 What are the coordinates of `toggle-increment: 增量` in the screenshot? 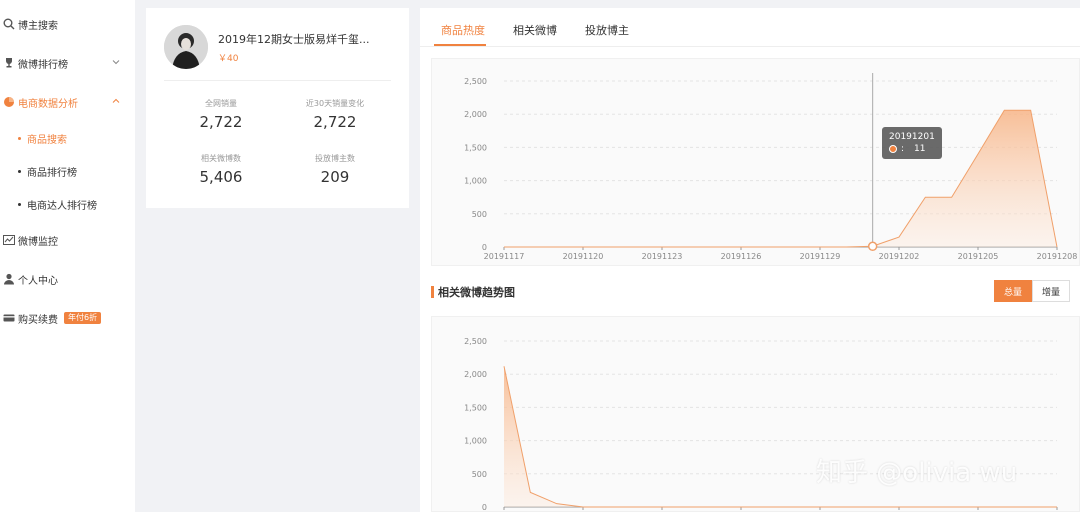 It's located at (1051, 291).